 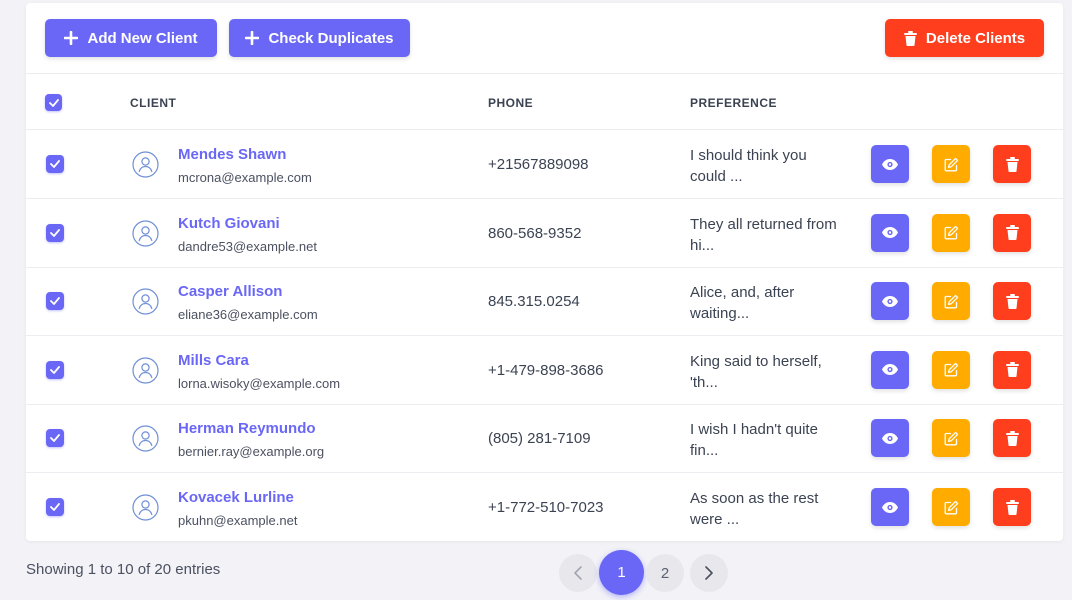 What do you see at coordinates (734, 103) in the screenshot?
I see `column-header-preference: Preference` at bounding box center [734, 103].